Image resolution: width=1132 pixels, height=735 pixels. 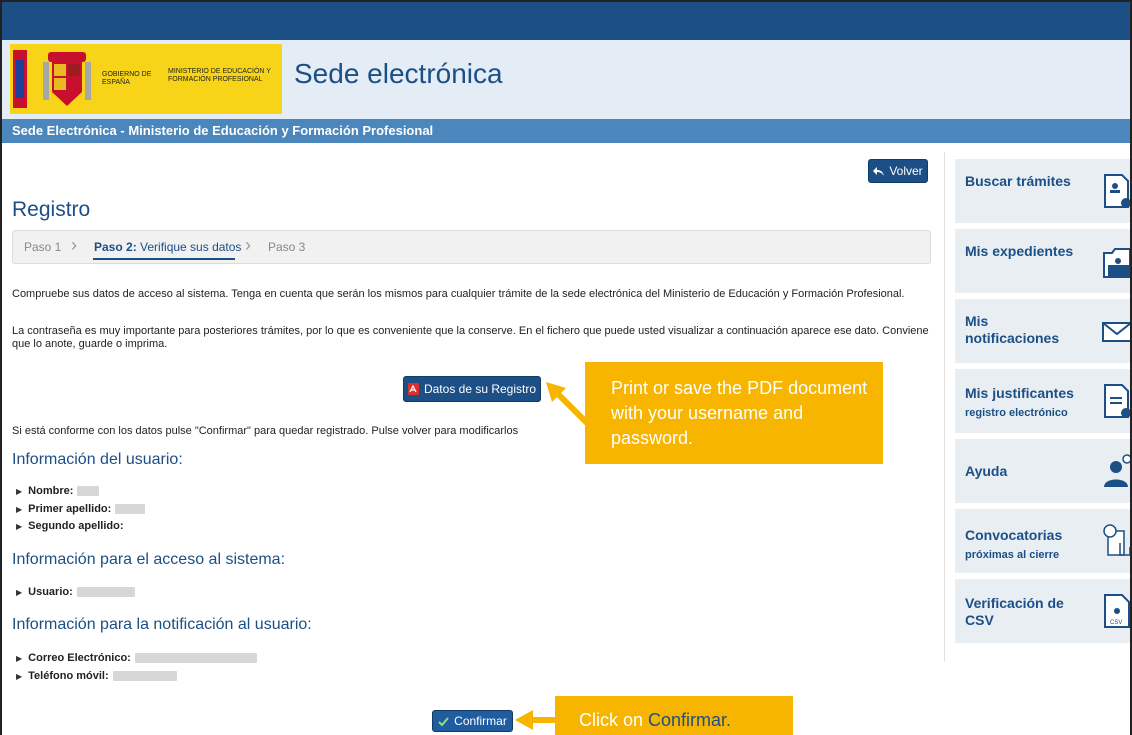 I want to click on active-step-underline, so click(x=164, y=259).